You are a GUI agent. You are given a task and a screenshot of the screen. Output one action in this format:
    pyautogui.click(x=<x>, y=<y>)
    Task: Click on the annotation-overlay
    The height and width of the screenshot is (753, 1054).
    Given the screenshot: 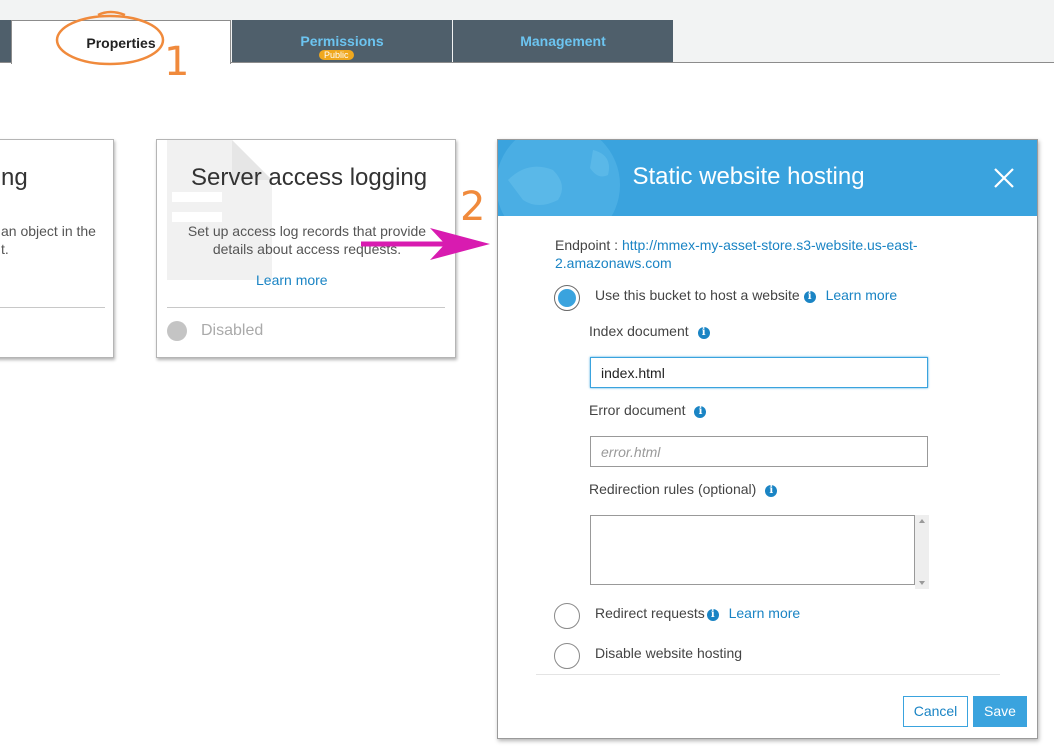 What is the action you would take?
    pyautogui.click(x=272, y=135)
    